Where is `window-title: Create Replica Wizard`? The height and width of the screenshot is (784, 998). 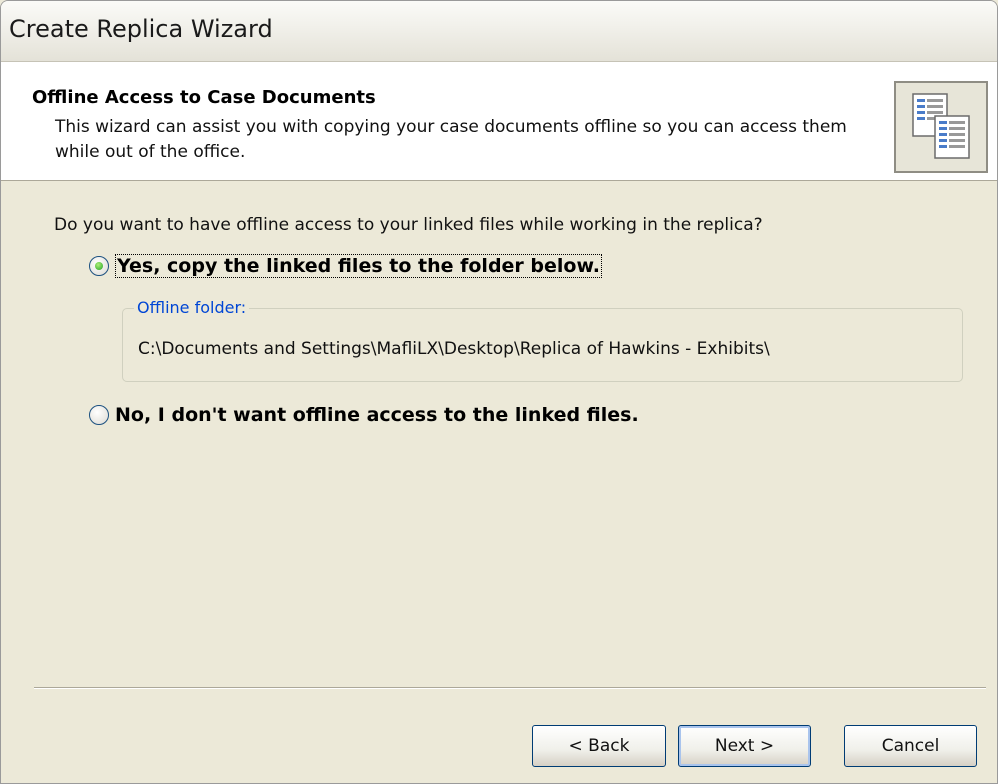
window-title: Create Replica Wizard is located at coordinates (141, 29).